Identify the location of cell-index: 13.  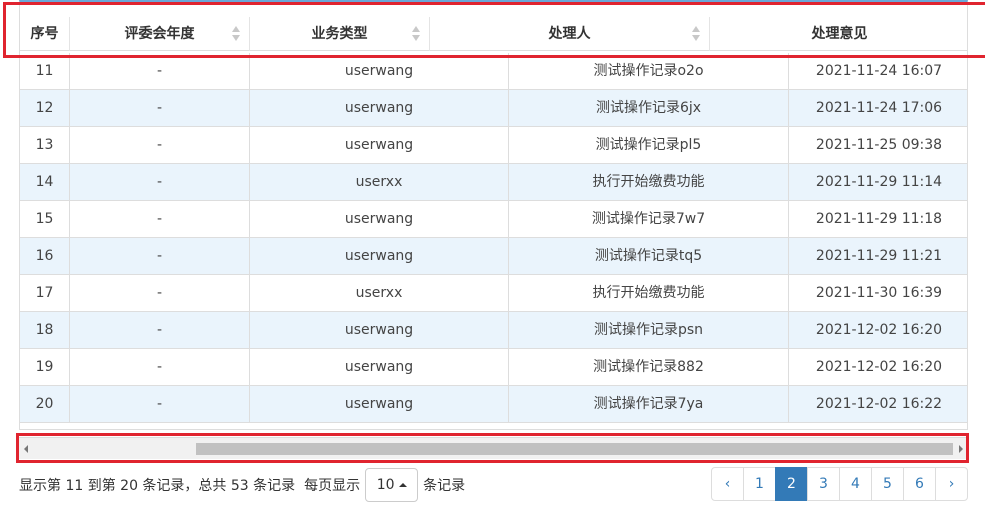
(45, 145).